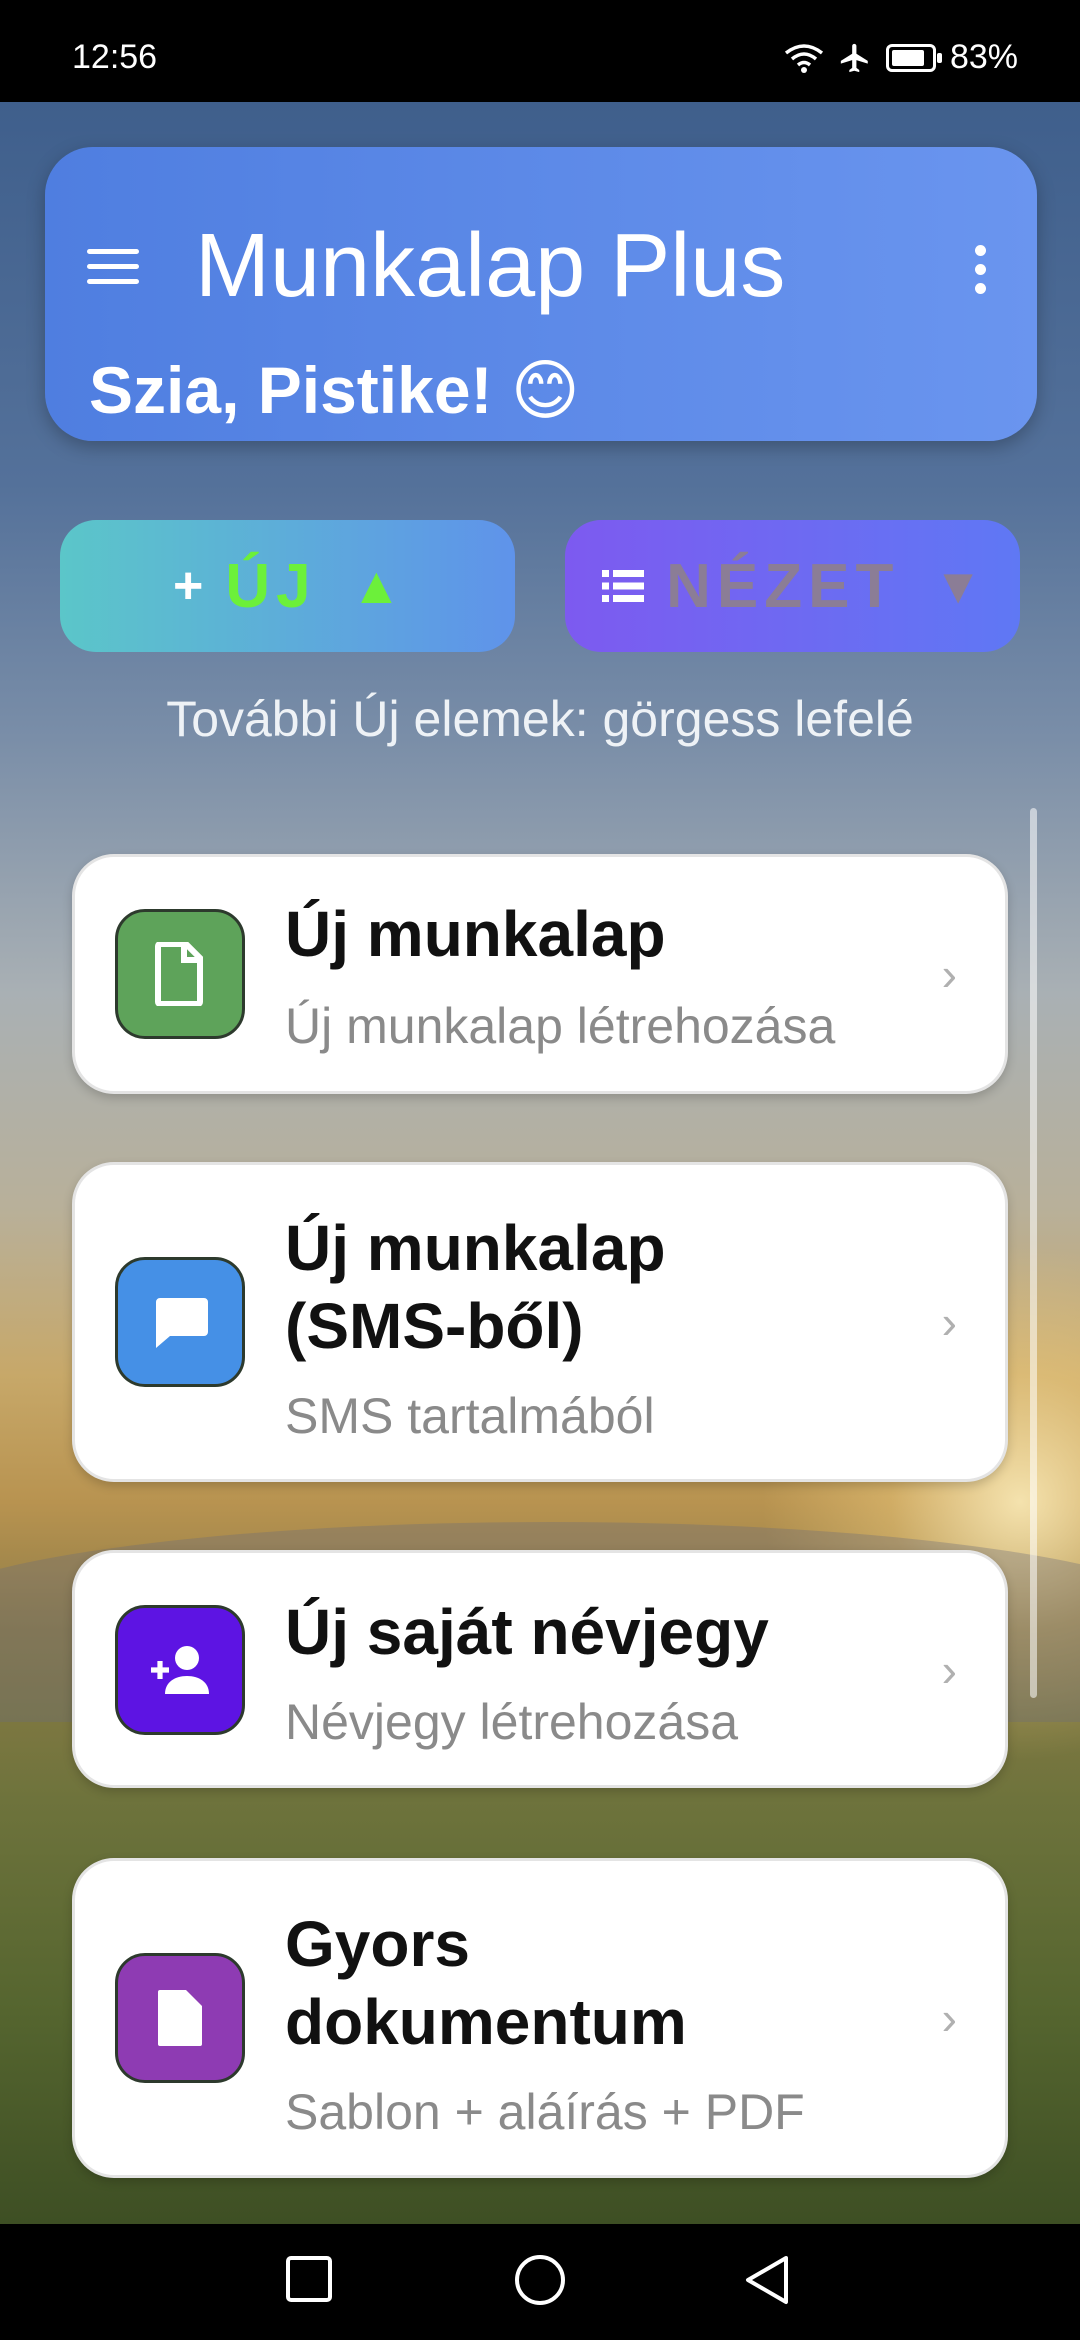  Describe the element at coordinates (545, 2112) in the screenshot. I see `item-subtitle: Sablon + aláírás + PDF` at that location.